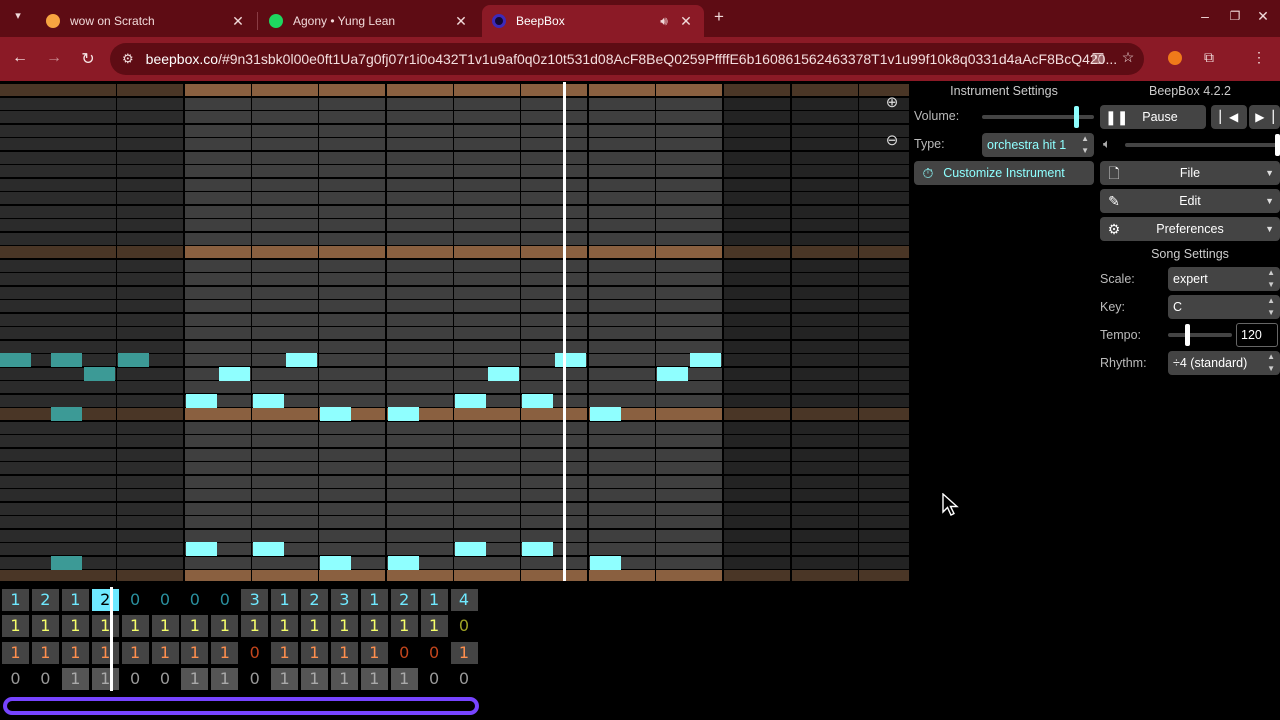 The height and width of the screenshot is (720, 1280). I want to click on back-icon: ←, so click(20, 58).